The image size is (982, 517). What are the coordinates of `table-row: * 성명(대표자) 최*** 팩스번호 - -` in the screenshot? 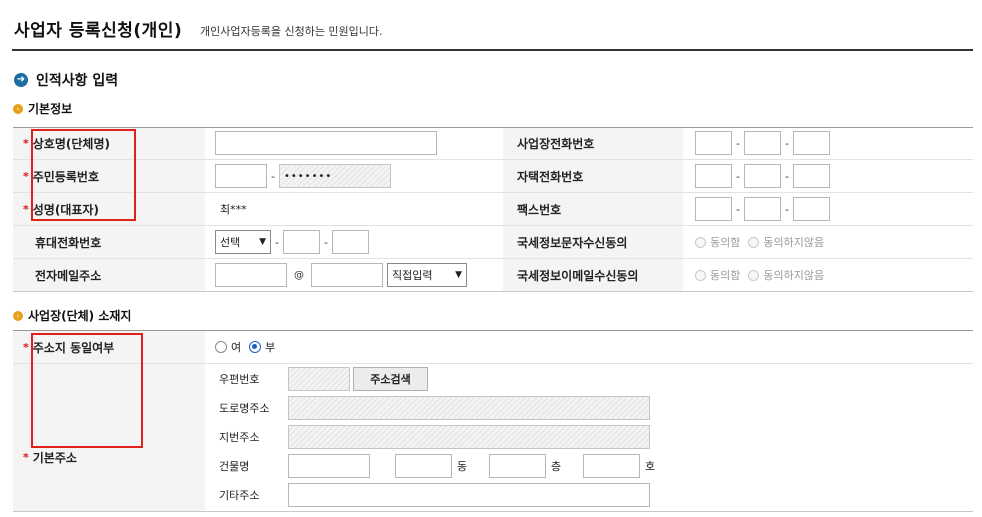 It's located at (493, 209).